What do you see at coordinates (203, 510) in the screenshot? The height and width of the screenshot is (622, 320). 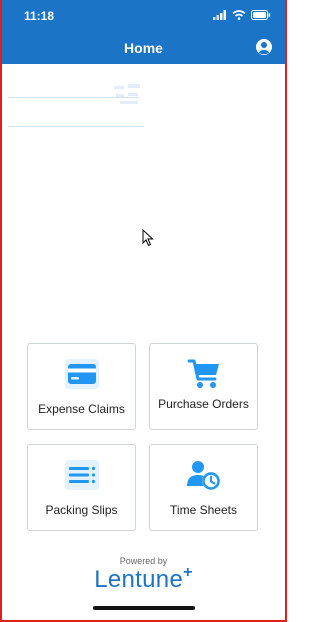 I see `tile-label: Time Sheets` at bounding box center [203, 510].